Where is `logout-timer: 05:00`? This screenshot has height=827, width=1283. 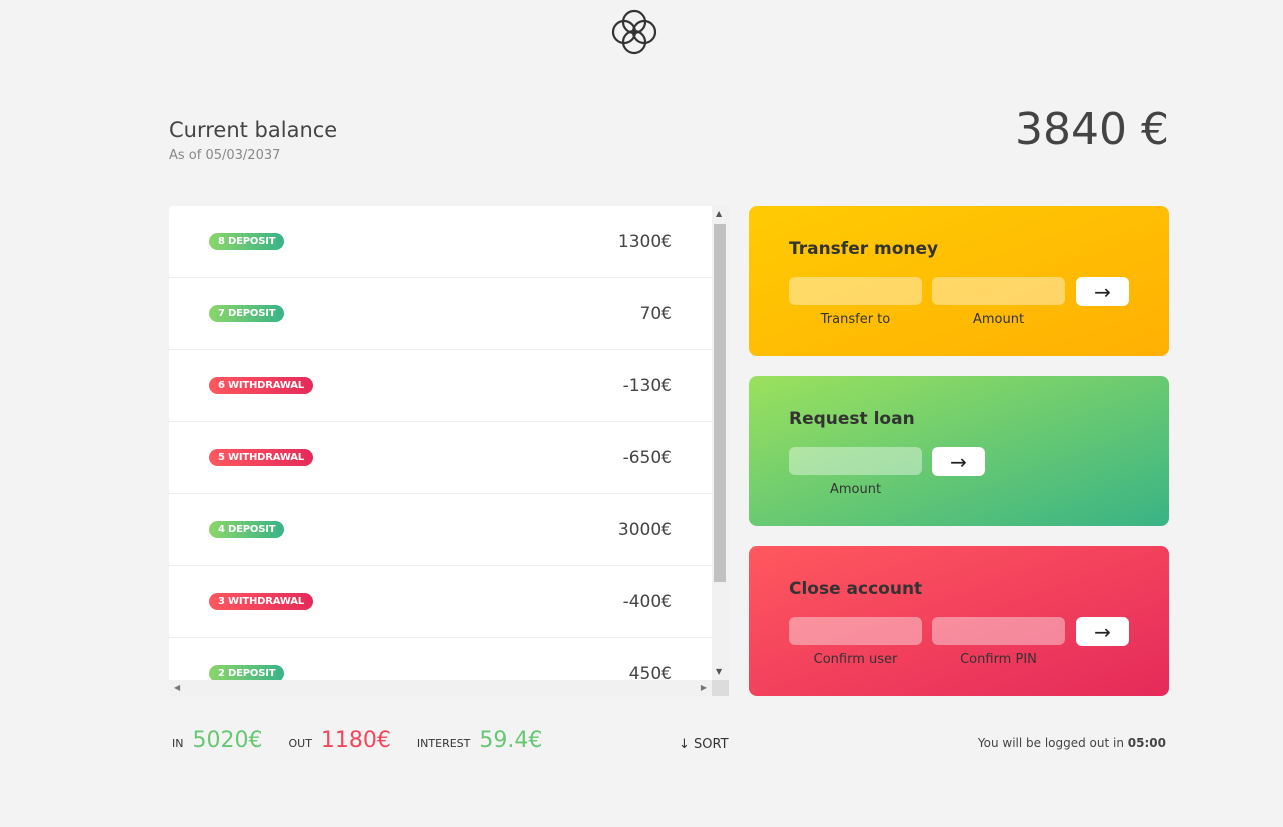
logout-timer: 05:00 is located at coordinates (1146, 743).